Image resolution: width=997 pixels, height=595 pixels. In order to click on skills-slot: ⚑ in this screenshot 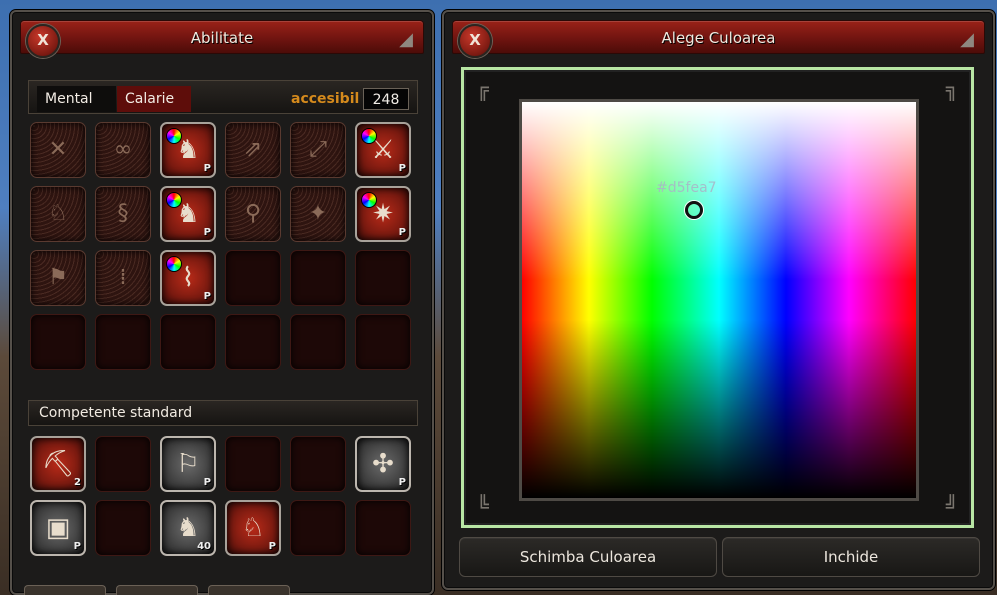, I will do `click(58, 278)`.